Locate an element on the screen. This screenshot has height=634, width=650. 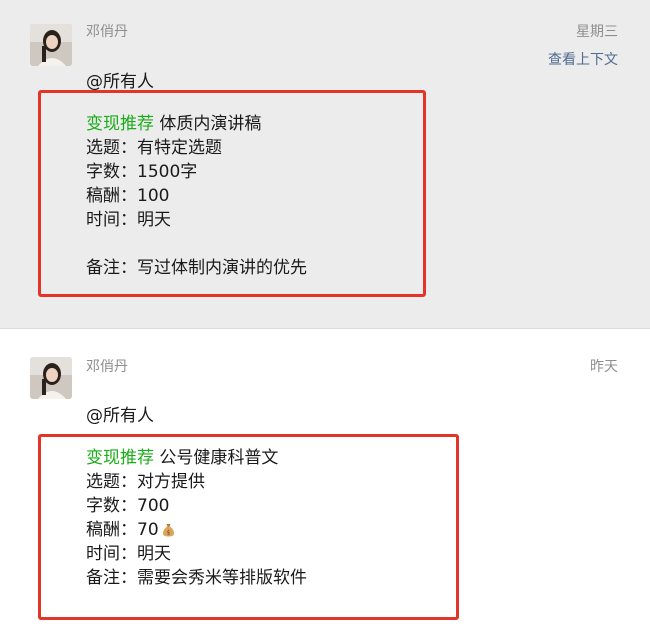
body-note: 备注：写过体制内演讲的优先 is located at coordinates (196, 268).